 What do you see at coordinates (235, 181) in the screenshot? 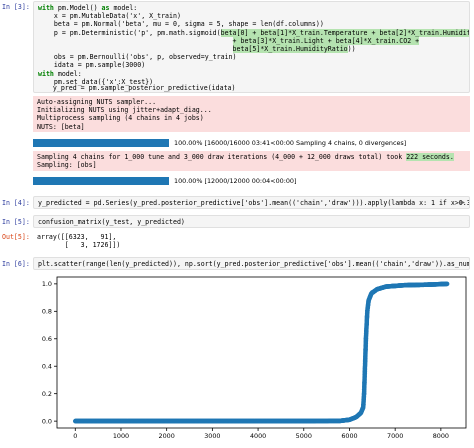
I see `progress-label: 100.00% [12000/12000 00:04<00:00]` at bounding box center [235, 181].